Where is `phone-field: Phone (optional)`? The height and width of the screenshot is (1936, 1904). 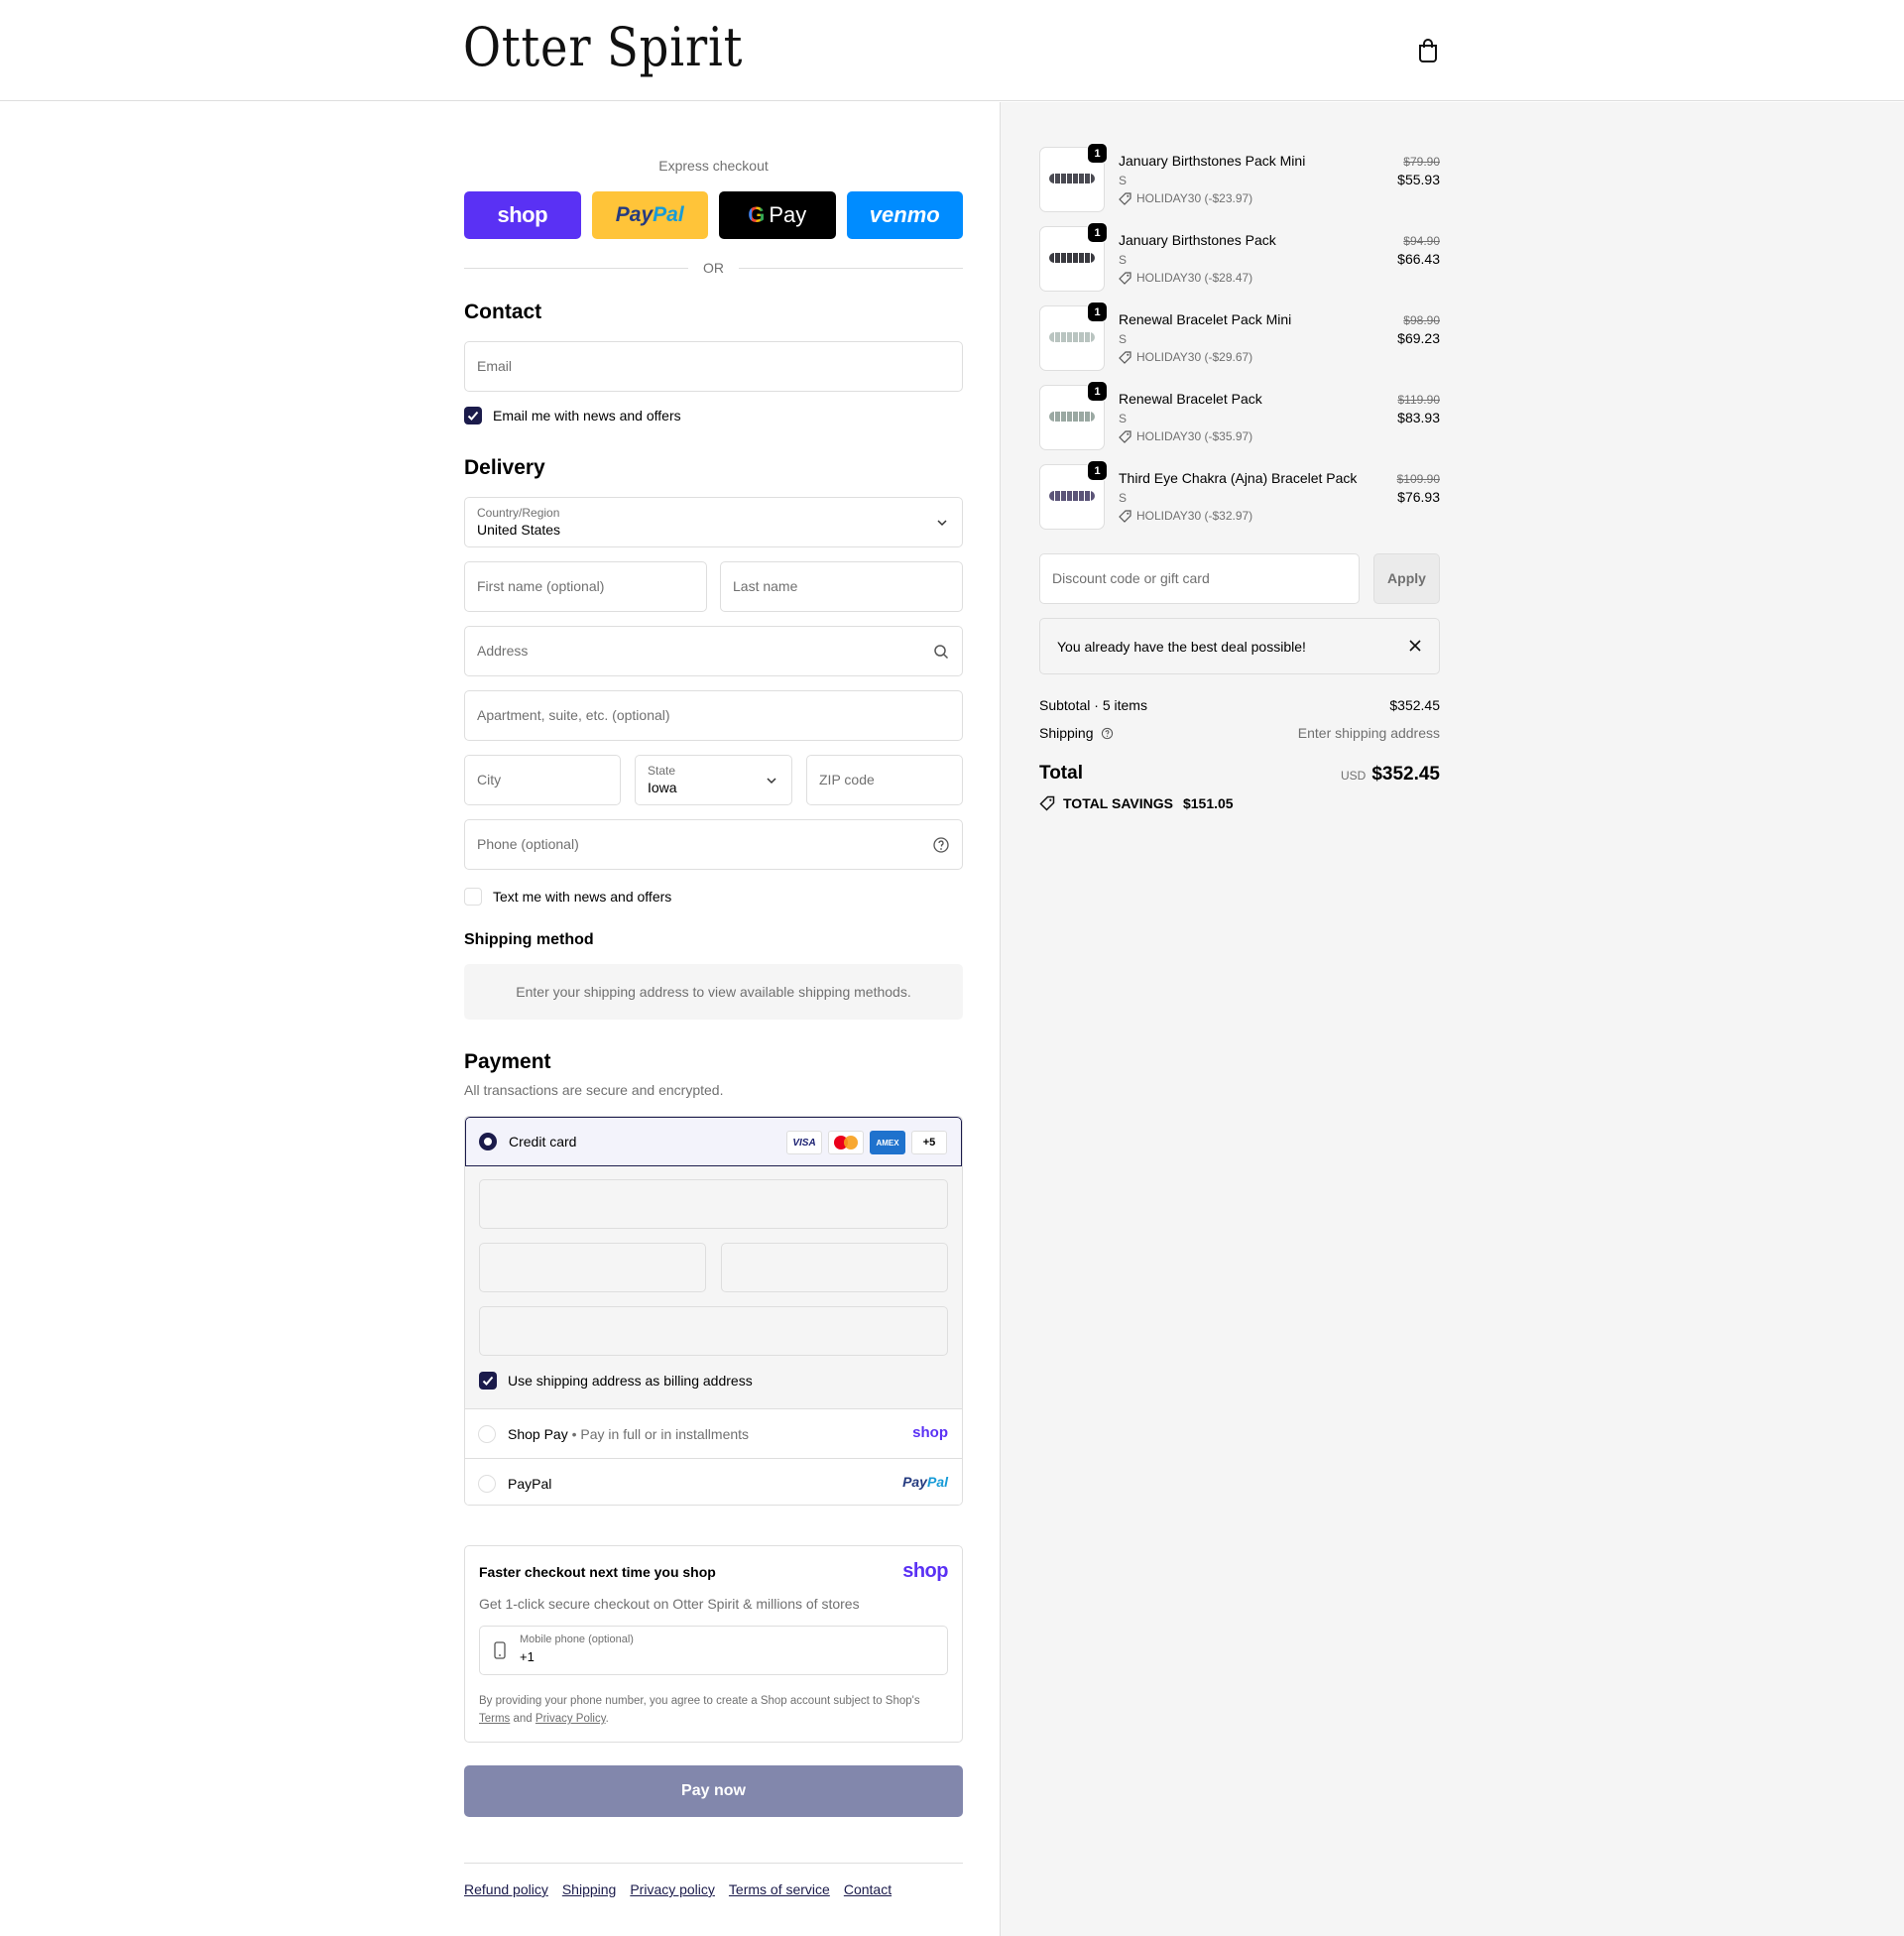
phone-field: Phone (optional) is located at coordinates (713, 844).